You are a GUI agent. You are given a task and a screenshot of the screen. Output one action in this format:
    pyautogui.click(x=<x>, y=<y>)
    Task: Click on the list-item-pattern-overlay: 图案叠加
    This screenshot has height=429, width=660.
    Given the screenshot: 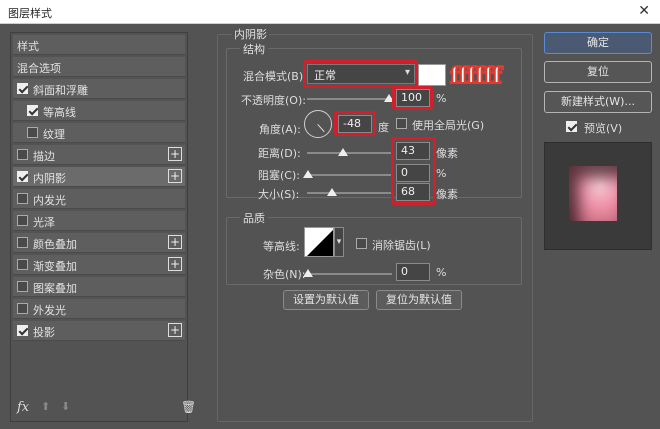 What is the action you would take?
    pyautogui.click(x=99, y=287)
    